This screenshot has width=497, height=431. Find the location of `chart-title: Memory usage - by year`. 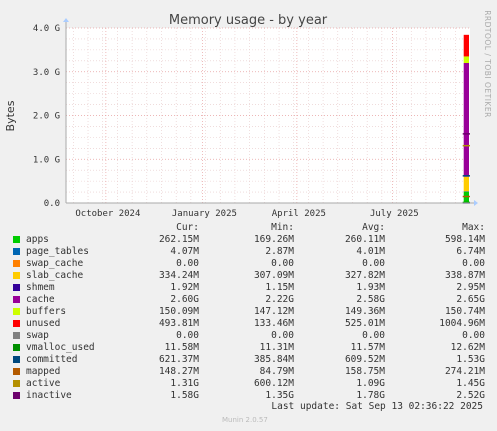

chart-title: Memory usage - by year is located at coordinates (248, 20).